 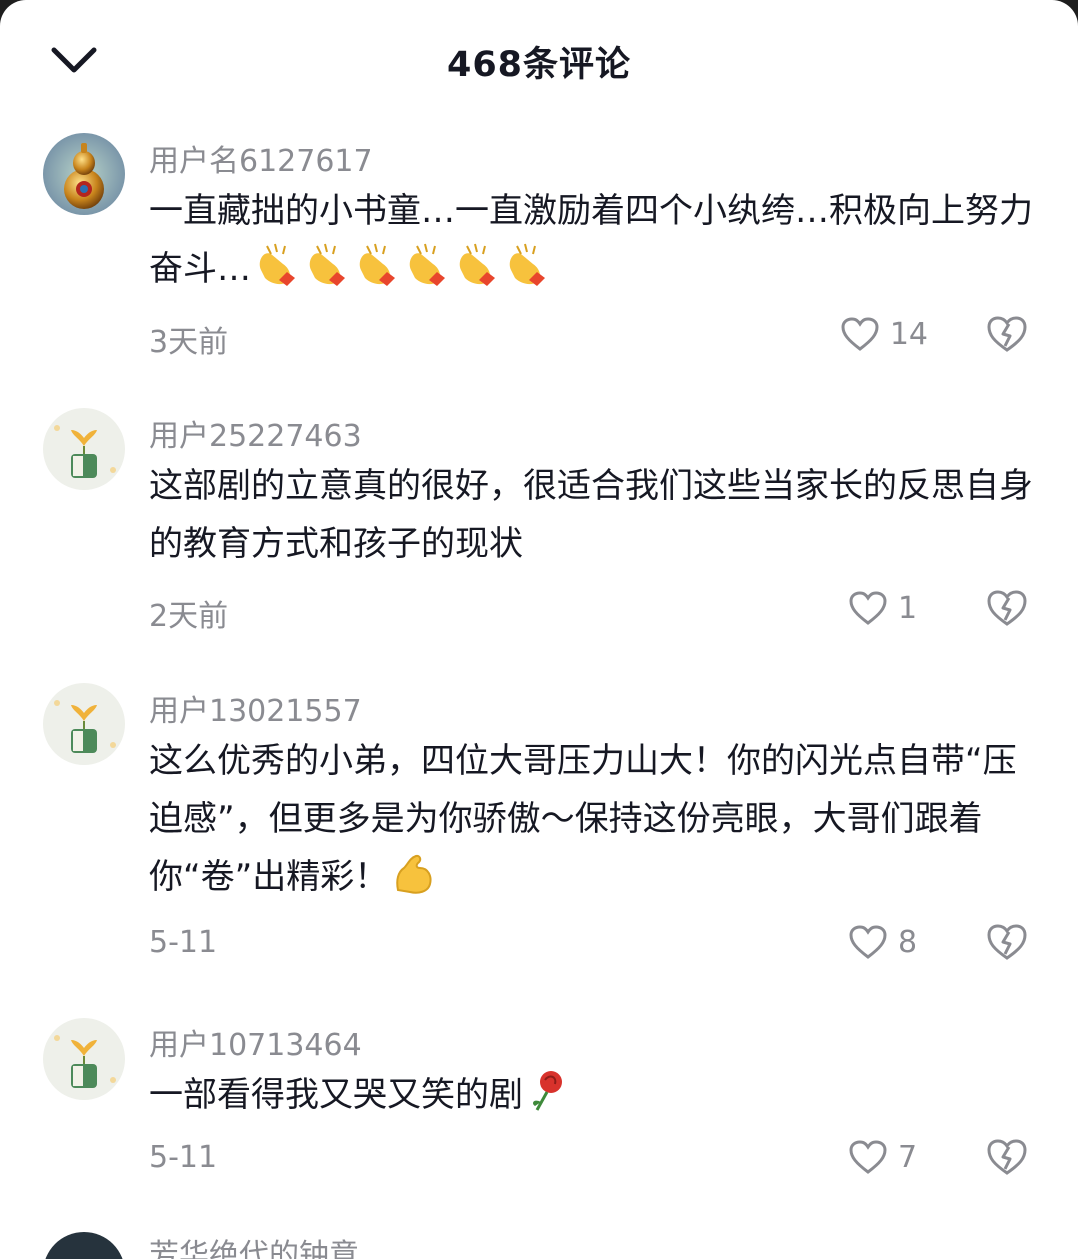 I want to click on comment-username: 用户名6127617, so click(x=261, y=158).